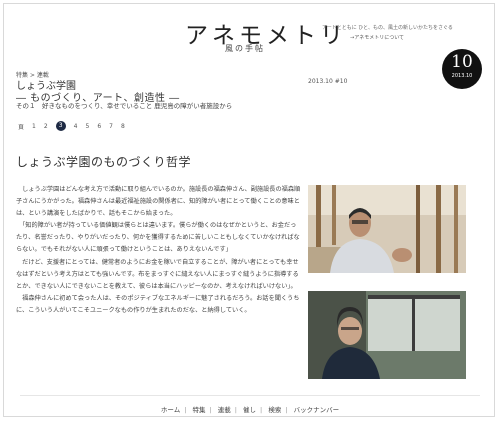 This screenshot has width=500, height=422. What do you see at coordinates (46, 126) in the screenshot?
I see `pager-page-2: 2` at bounding box center [46, 126].